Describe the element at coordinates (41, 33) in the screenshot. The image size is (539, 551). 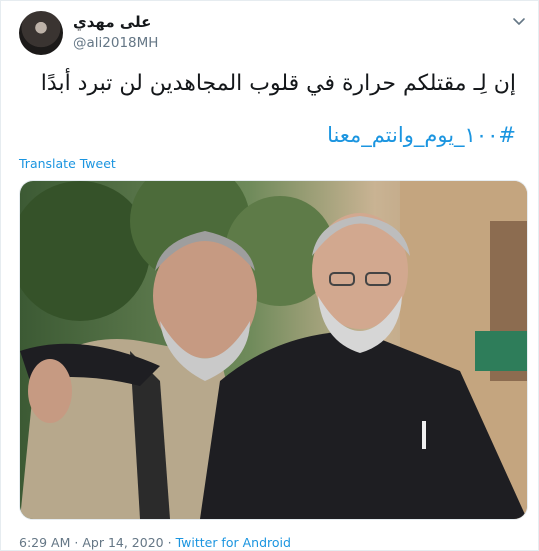
I see `avatar` at that location.